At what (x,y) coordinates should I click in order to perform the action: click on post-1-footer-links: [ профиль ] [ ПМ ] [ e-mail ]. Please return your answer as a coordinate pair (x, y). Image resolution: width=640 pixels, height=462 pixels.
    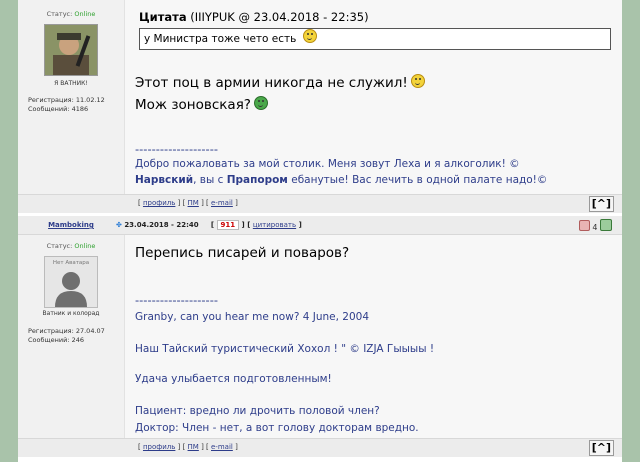
    Looking at the image, I should click on (188, 203).